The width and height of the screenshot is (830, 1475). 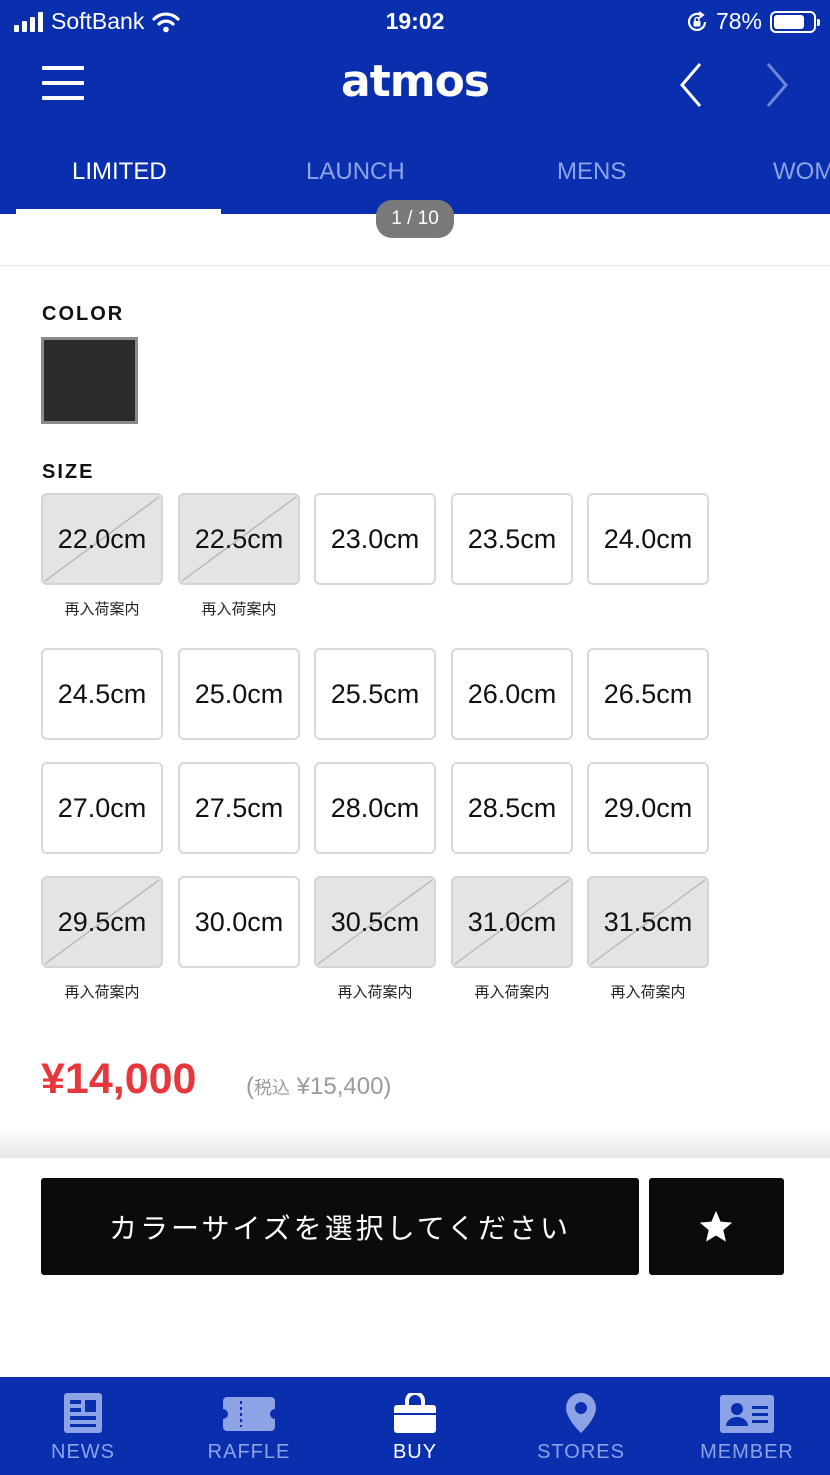 I want to click on size-option: 30.0cm, so click(x=239, y=922).